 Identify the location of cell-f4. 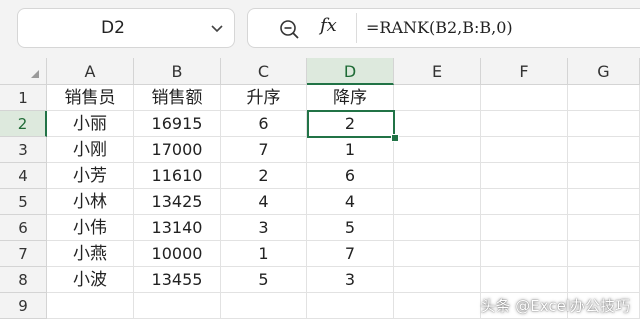
(524, 176).